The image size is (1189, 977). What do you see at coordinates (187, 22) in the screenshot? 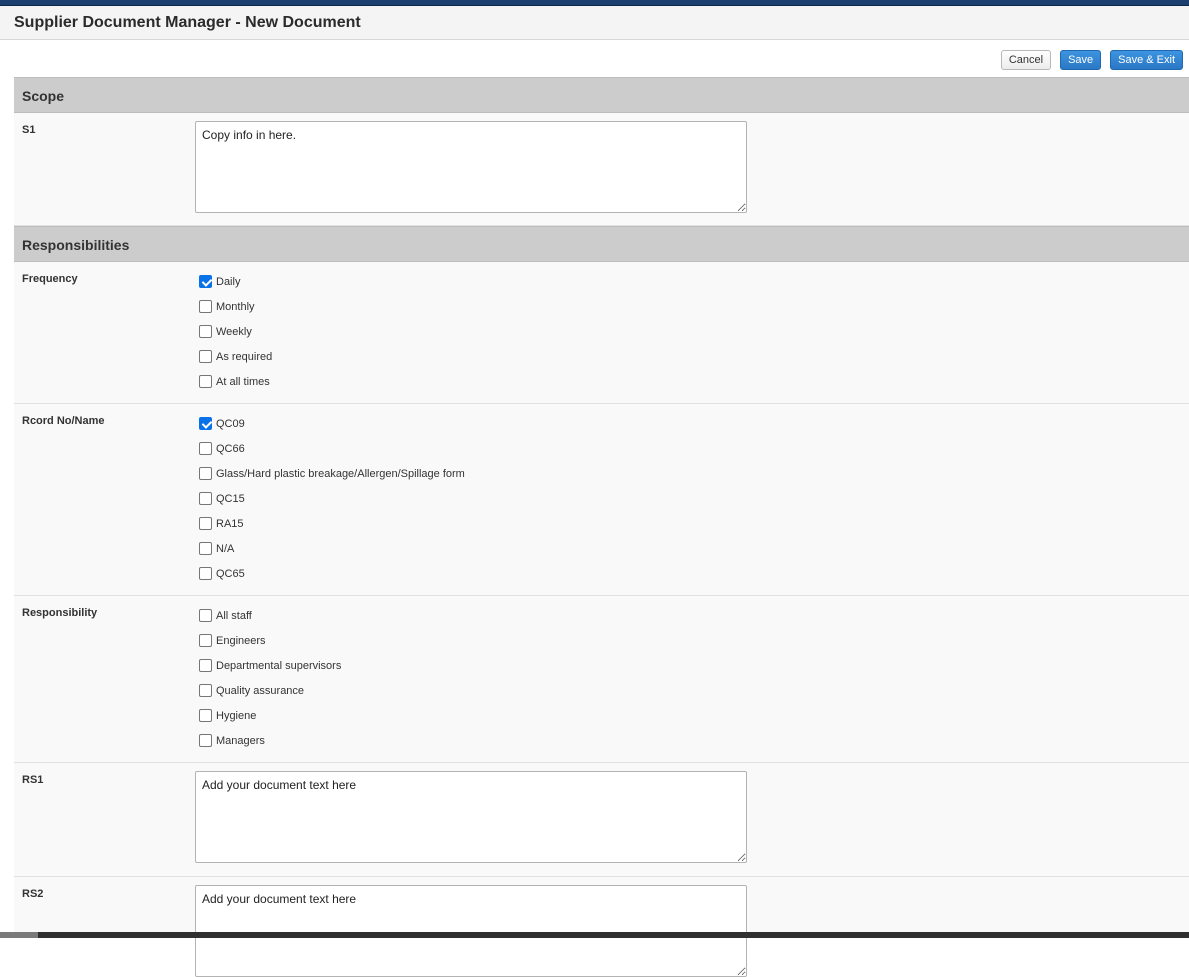
I see `page-title: Supplier Document Manager - New Document` at bounding box center [187, 22].